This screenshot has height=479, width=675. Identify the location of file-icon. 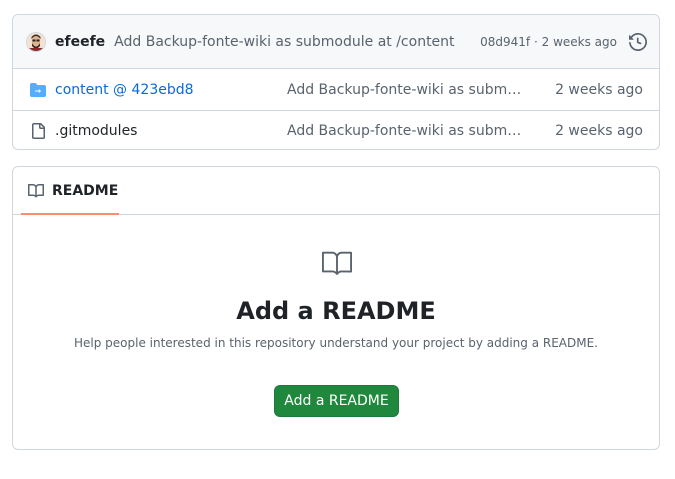
(38, 131).